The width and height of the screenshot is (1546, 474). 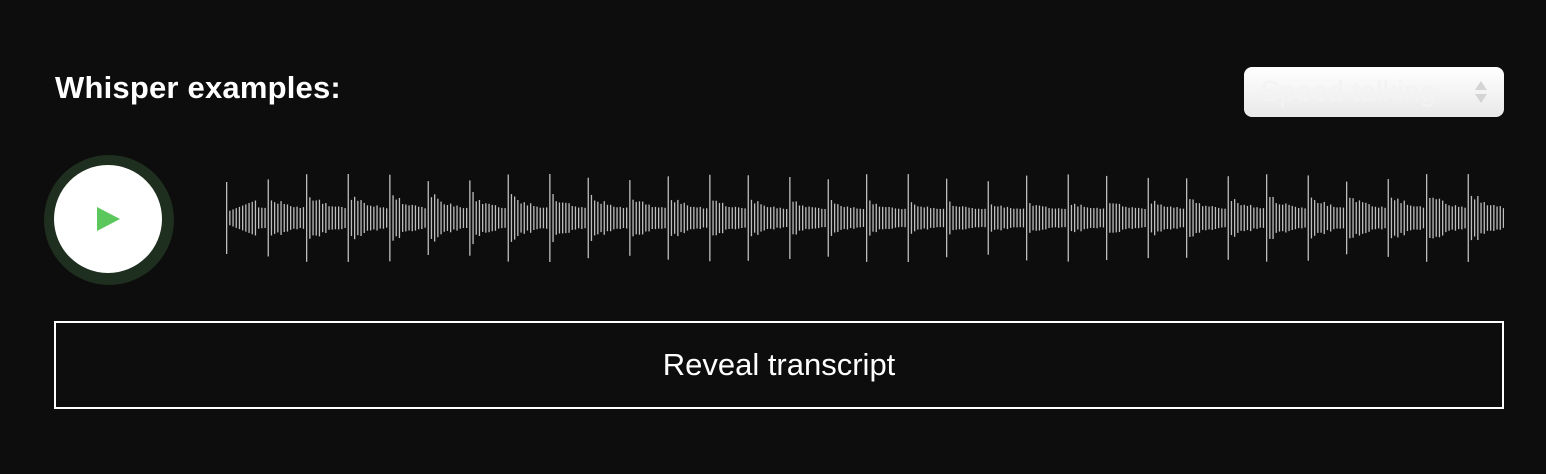 What do you see at coordinates (108, 219) in the screenshot?
I see `play-button` at bounding box center [108, 219].